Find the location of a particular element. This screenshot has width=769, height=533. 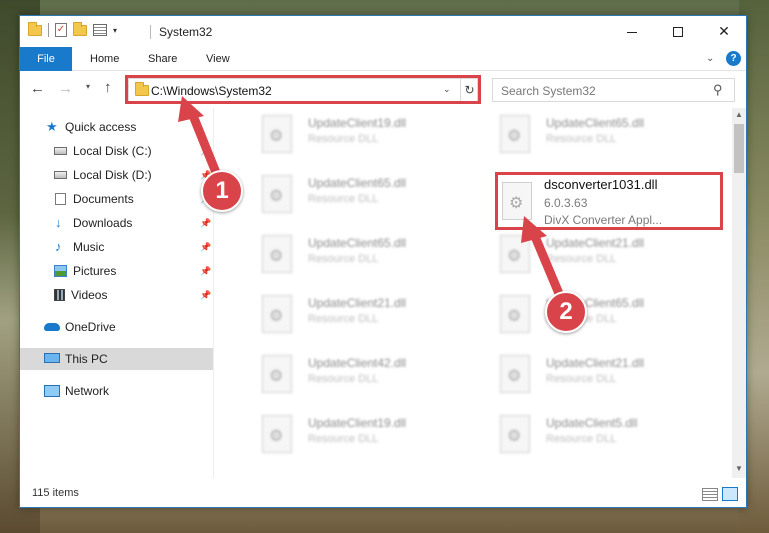

tab-file: File is located at coordinates (46, 59).